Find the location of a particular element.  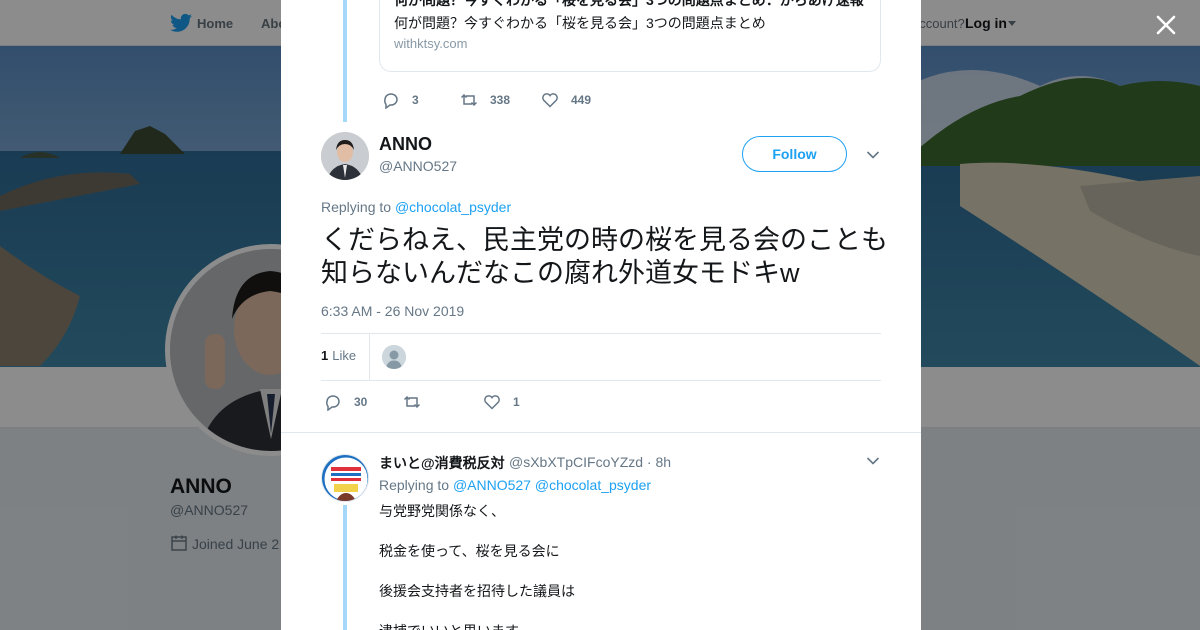

likes-stat: 1 Like is located at coordinates (338, 355).